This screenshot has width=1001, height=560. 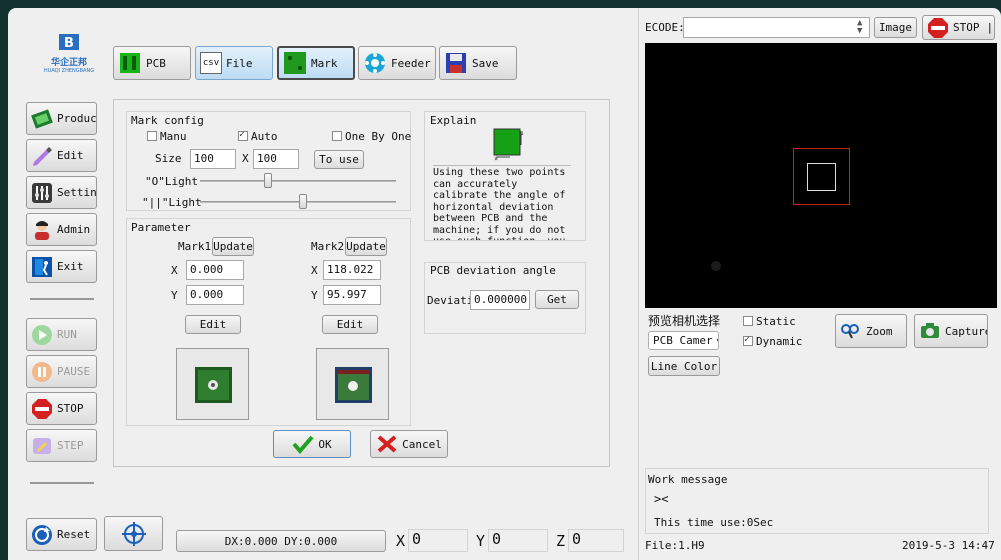 I want to click on capture-label: Capture, so click(x=966, y=331).